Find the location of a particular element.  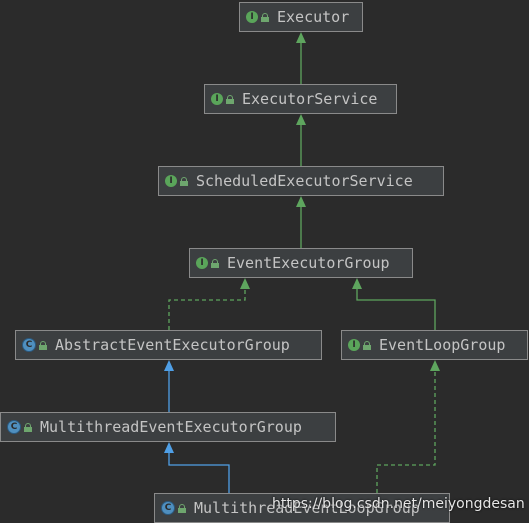

node-multithread-event-executor-group: C MultithreadEventExecutorGroup is located at coordinates (168, 427).